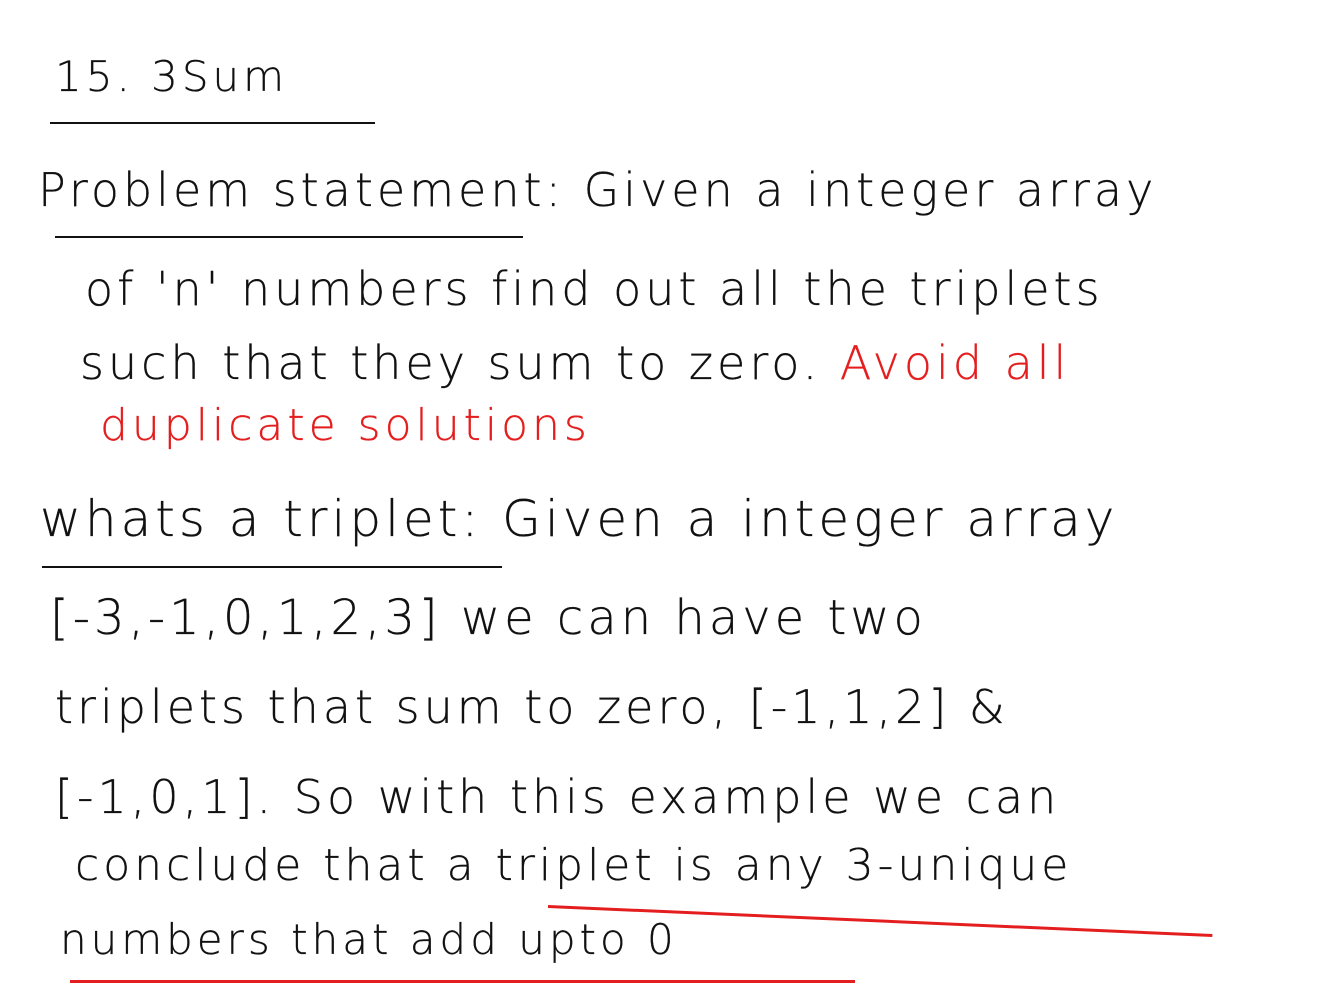 This screenshot has height=992, width=1327. I want to click on triplet-definition-label: whats a triplet:, so click(261, 519).